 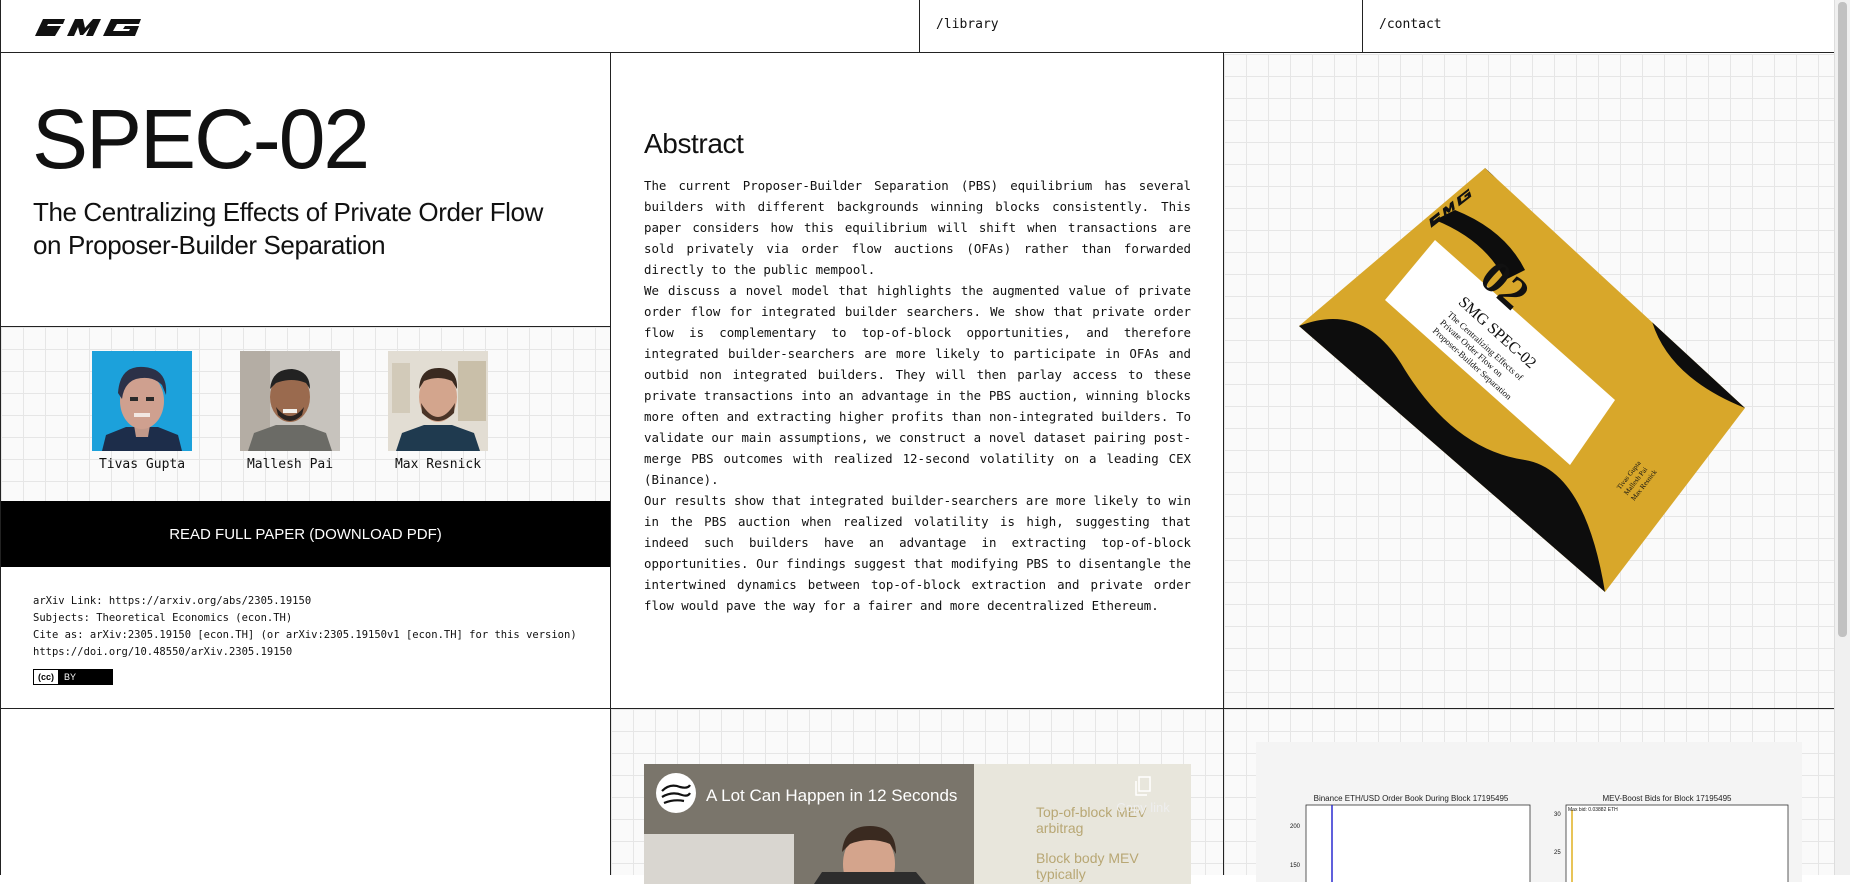 What do you see at coordinates (1599, 16) in the screenshot?
I see `nav-link-contact: /contact` at bounding box center [1599, 16].